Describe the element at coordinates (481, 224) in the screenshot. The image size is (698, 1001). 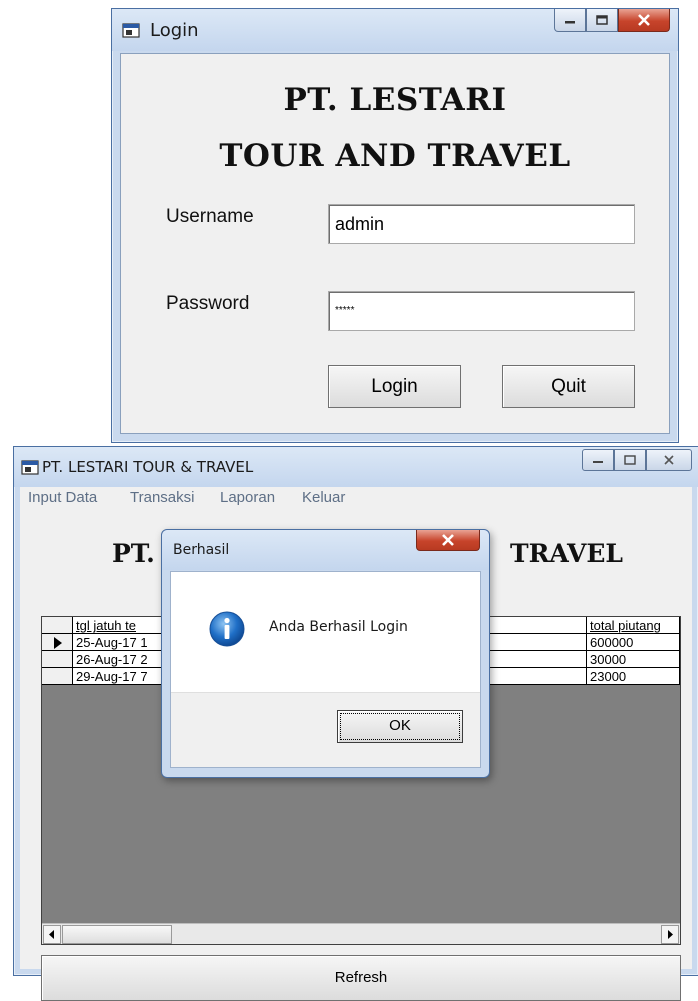
I see `username-input: admin` at that location.